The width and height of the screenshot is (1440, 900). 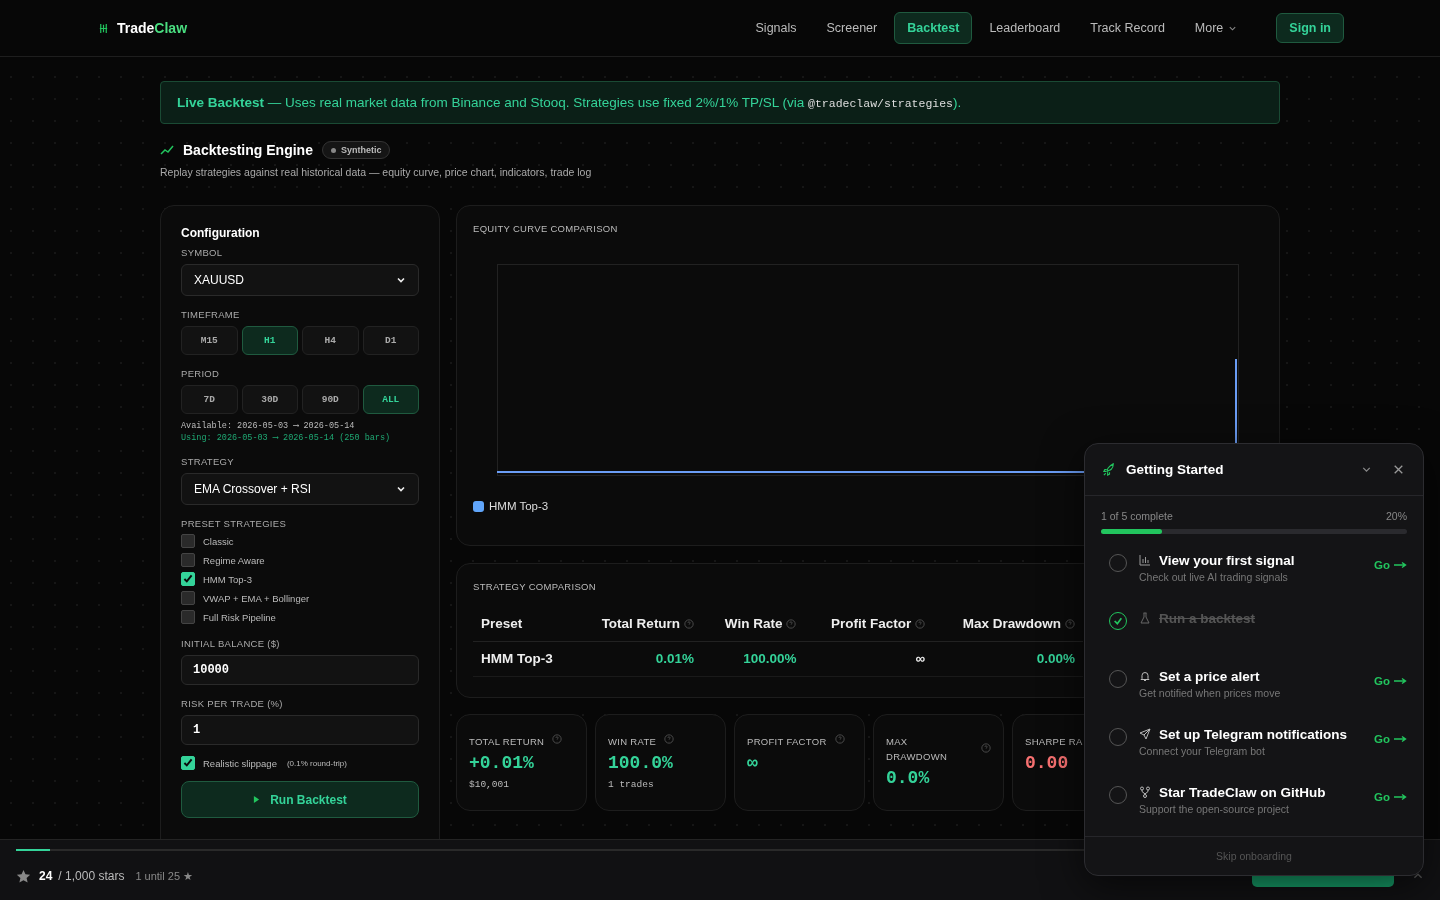 I want to click on checkbox-label: Regime Aware, so click(x=234, y=560).